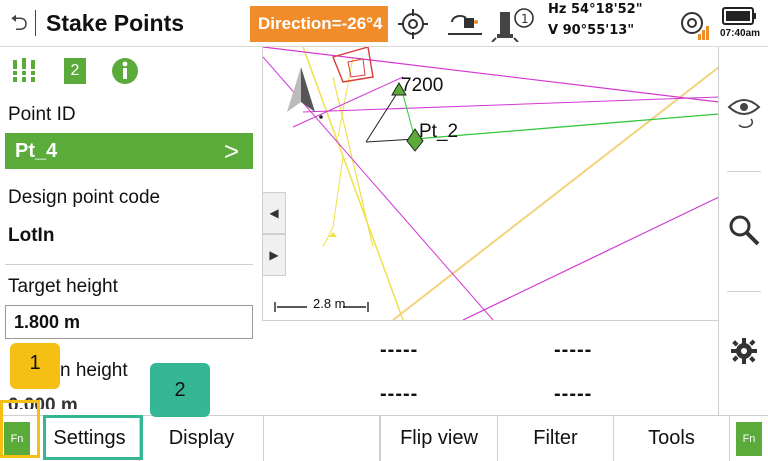  I want to click on annotation-badge-2: 2, so click(180, 390).